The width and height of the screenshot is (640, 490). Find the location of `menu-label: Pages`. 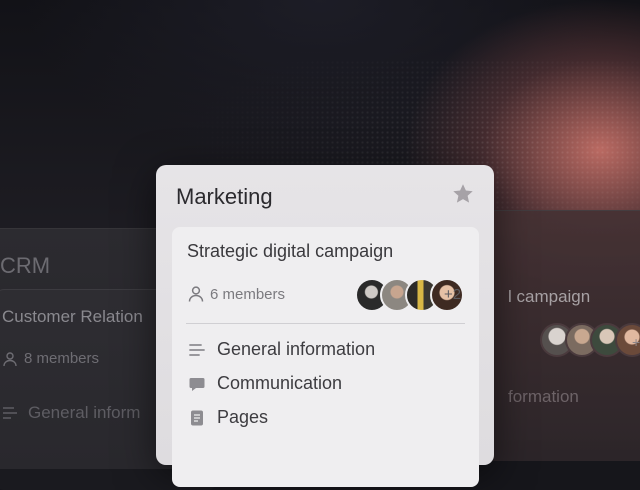

menu-label: Pages is located at coordinates (243, 417).